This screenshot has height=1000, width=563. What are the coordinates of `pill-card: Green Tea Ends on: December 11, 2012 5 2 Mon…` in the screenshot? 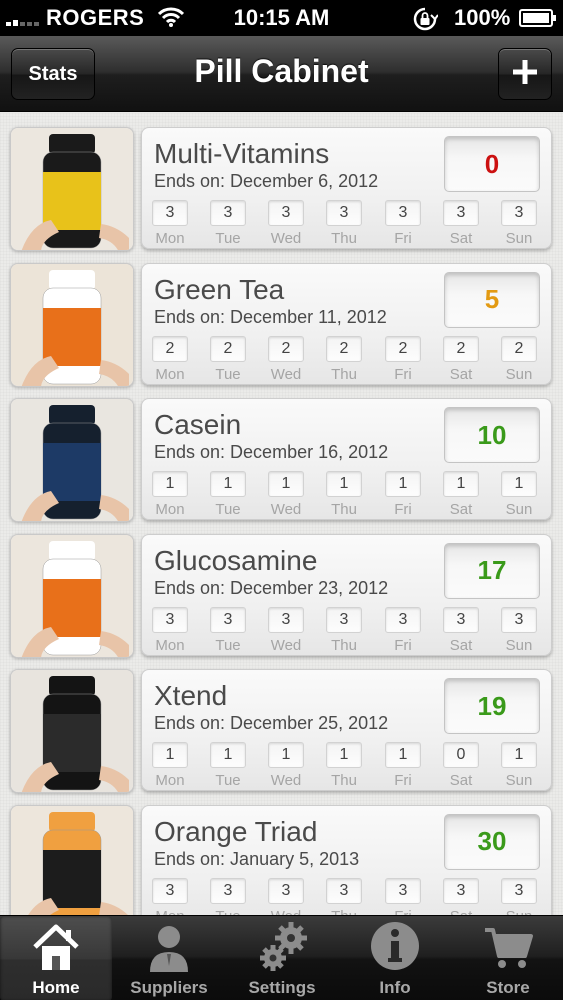 It's located at (346, 323).